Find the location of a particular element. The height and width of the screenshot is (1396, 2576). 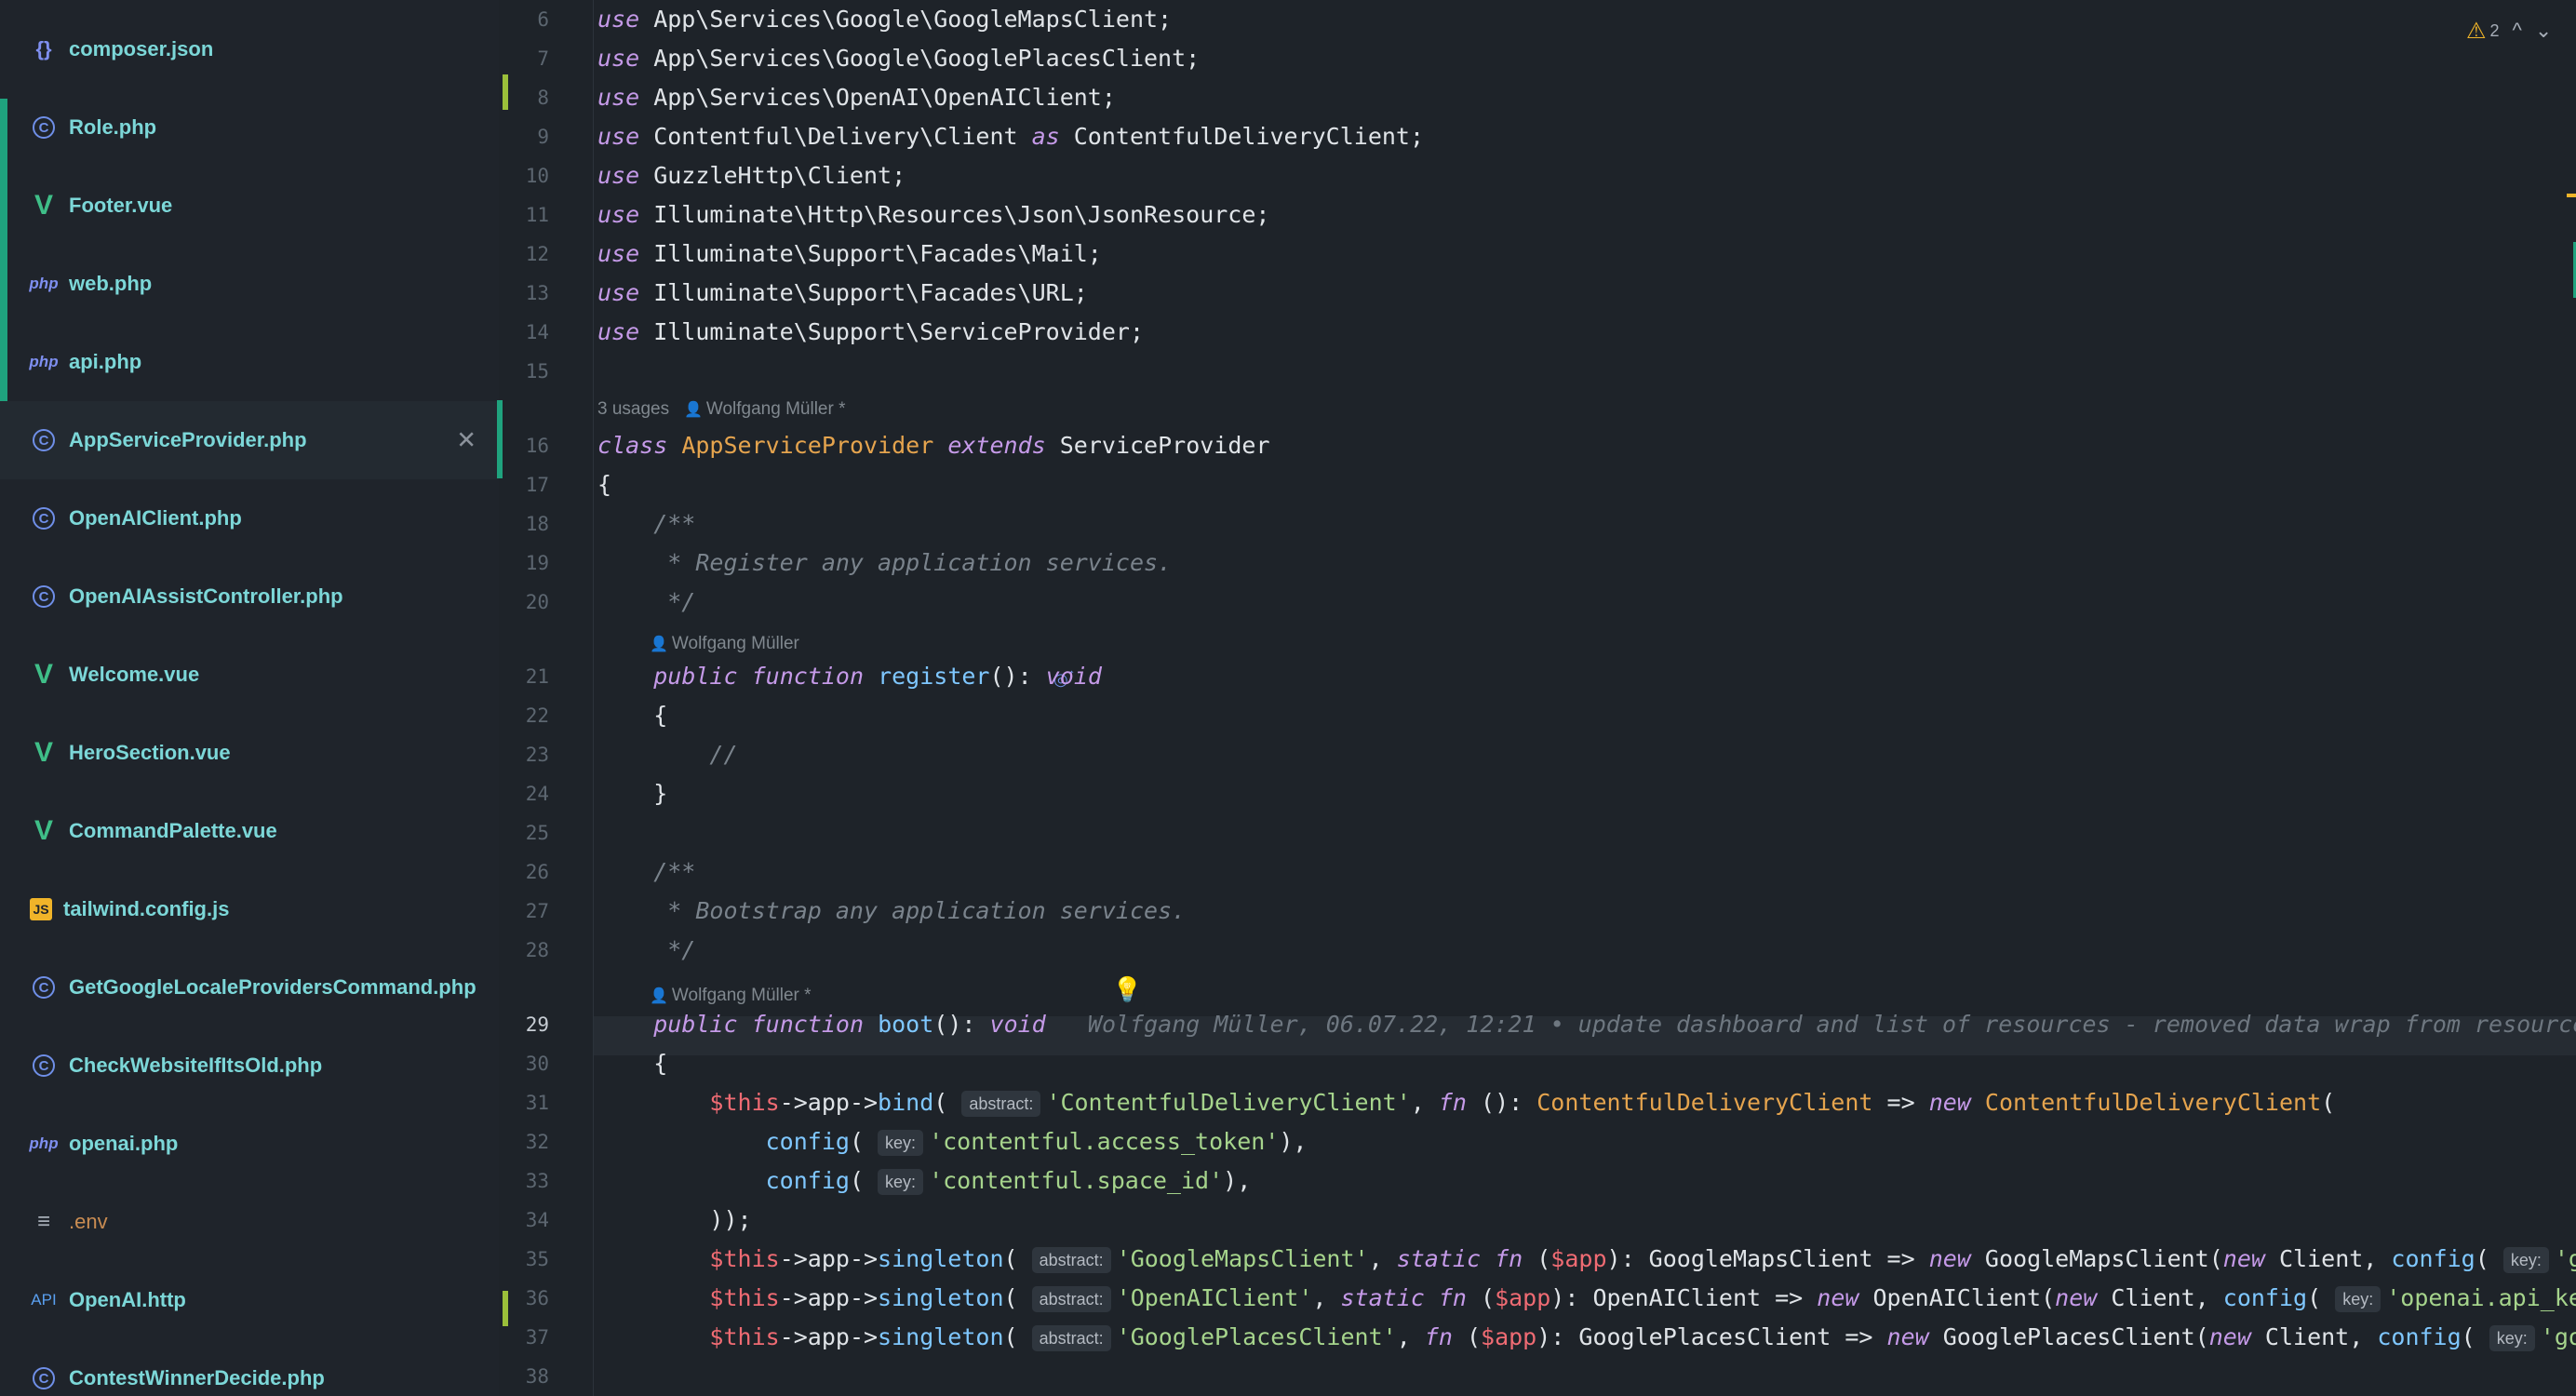

file-item: V CommandPalette.vue is located at coordinates (249, 831).